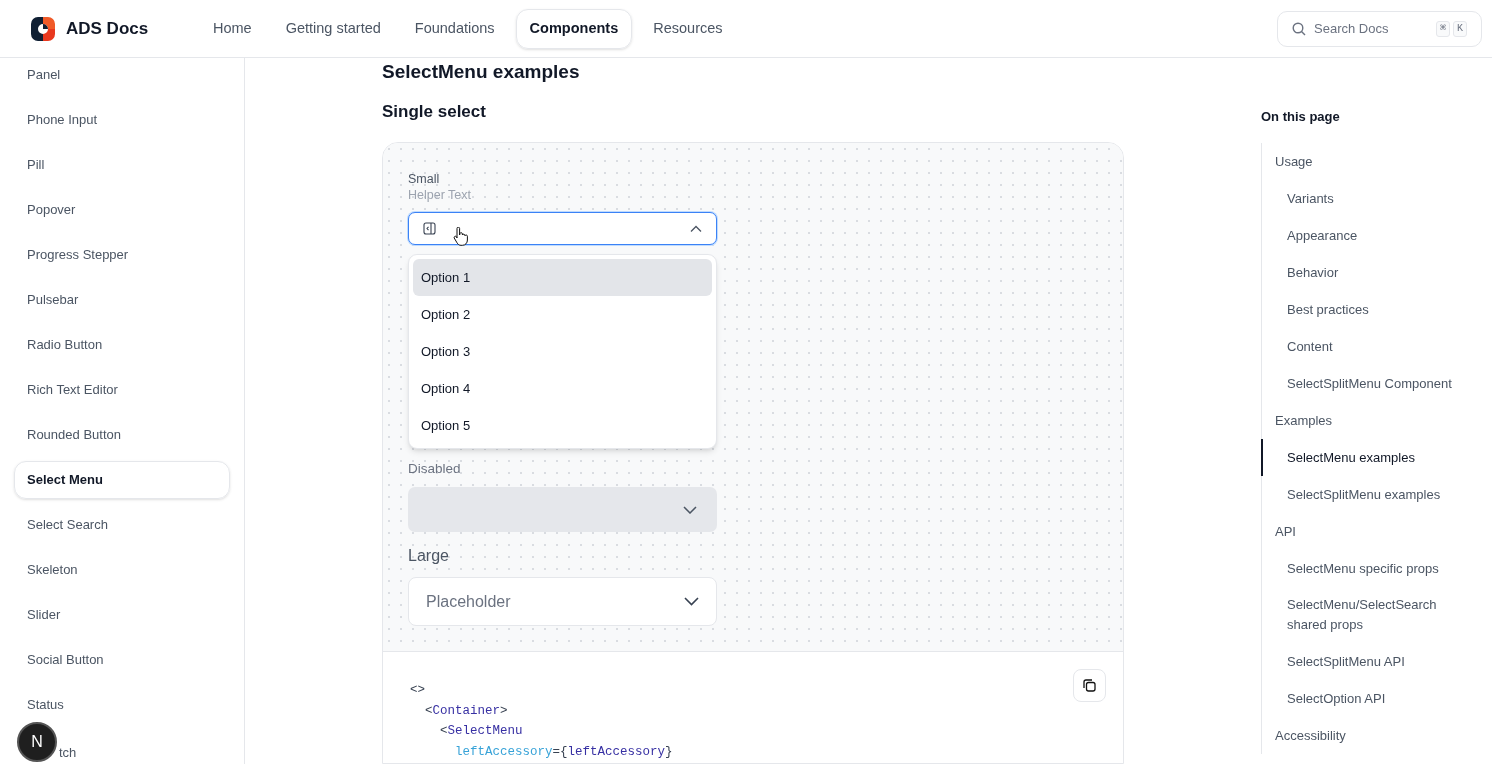  I want to click on code-token: SelectMenu, so click(485, 731).